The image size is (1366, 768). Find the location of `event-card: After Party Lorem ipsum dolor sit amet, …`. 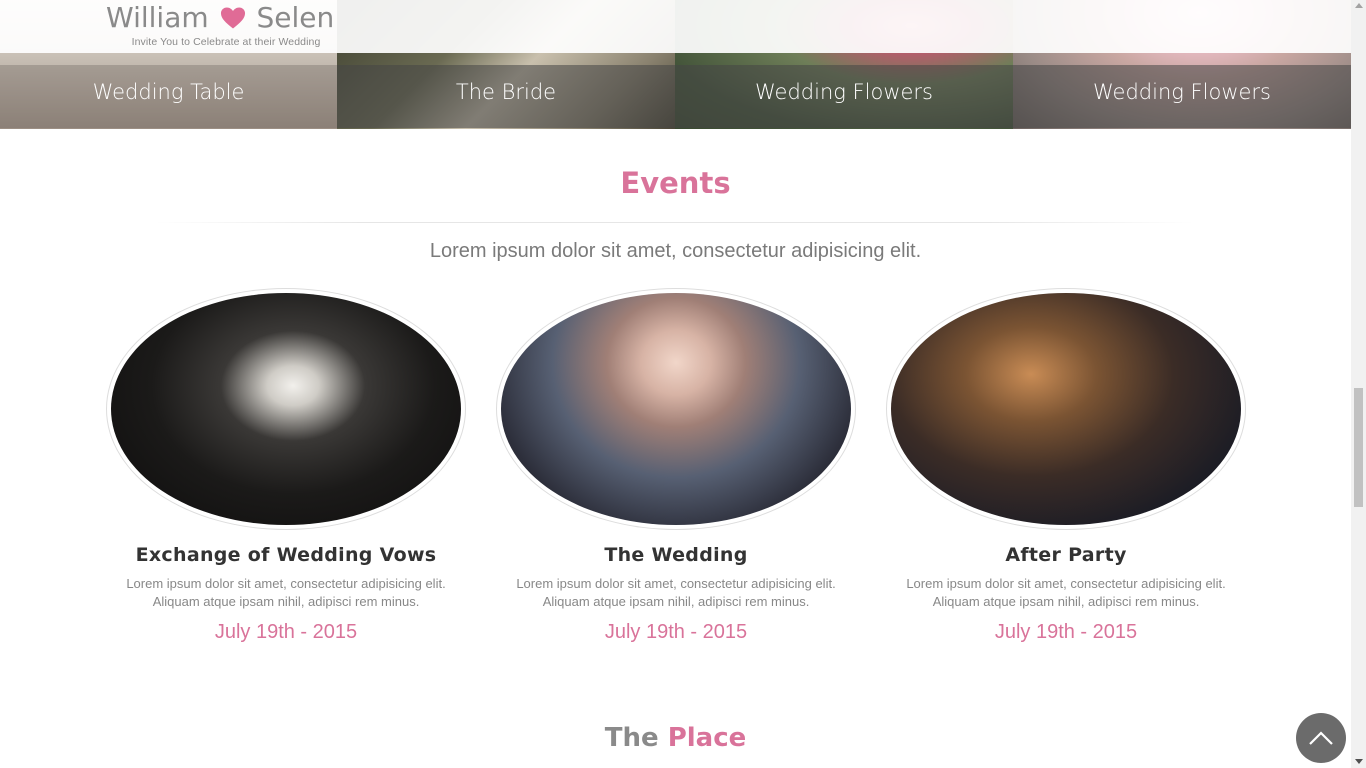

event-card: After Party Lorem ipsum dolor sit amet, … is located at coordinates (1066, 466).